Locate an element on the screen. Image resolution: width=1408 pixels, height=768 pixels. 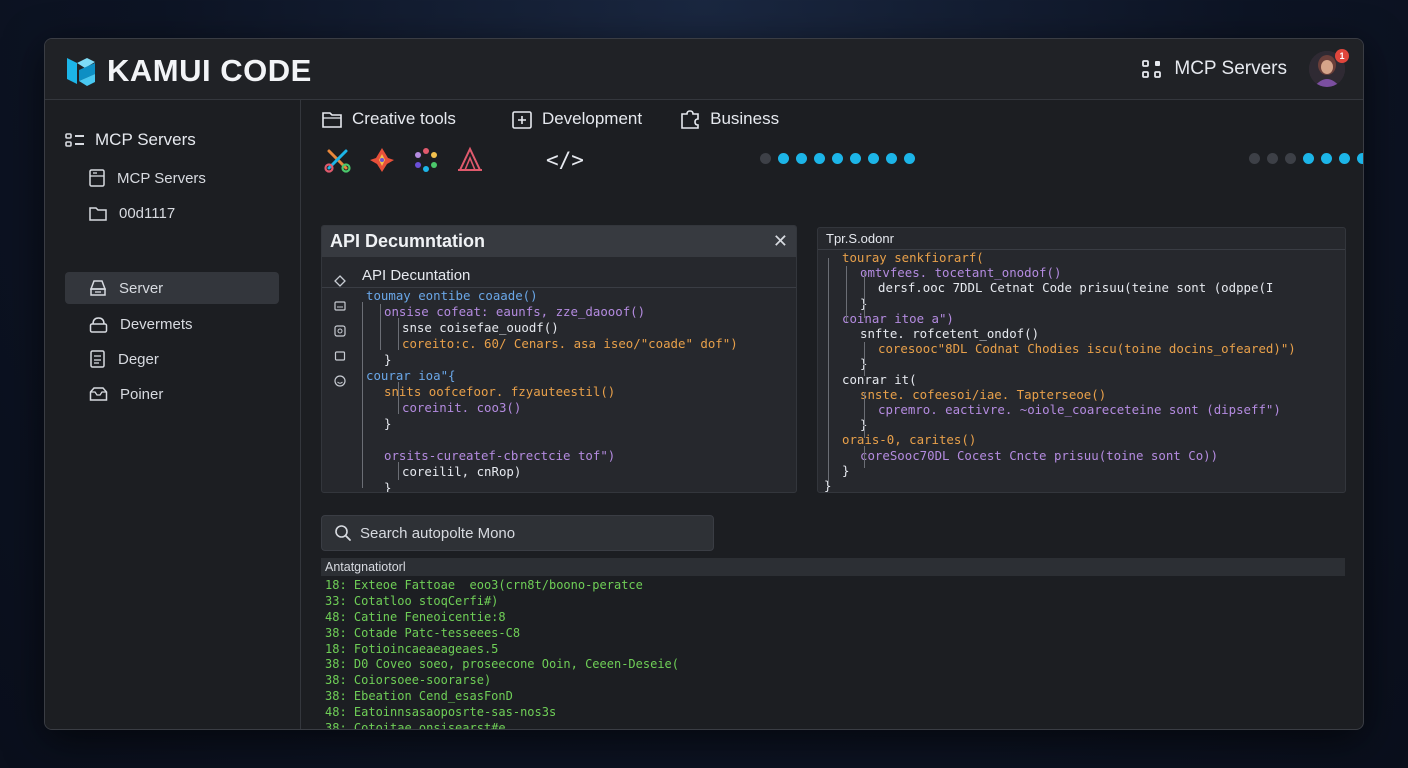
sidebar-item-devermets: Devermets is located at coordinates (172, 324).